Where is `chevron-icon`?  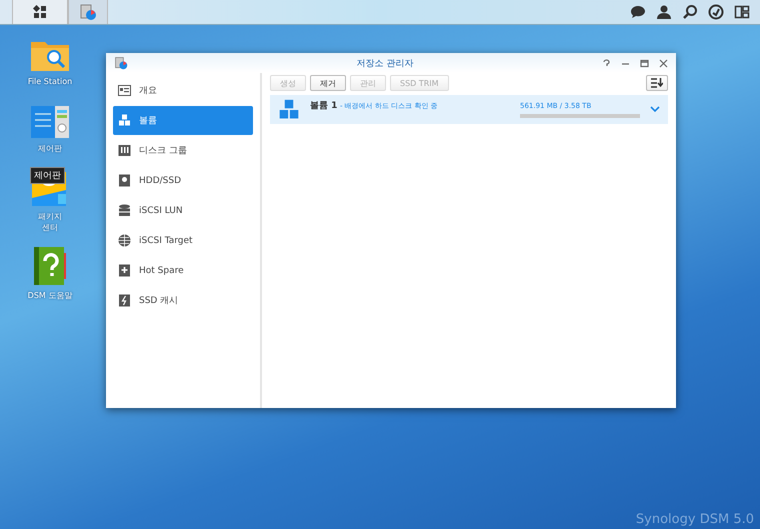 chevron-icon is located at coordinates (655, 109).